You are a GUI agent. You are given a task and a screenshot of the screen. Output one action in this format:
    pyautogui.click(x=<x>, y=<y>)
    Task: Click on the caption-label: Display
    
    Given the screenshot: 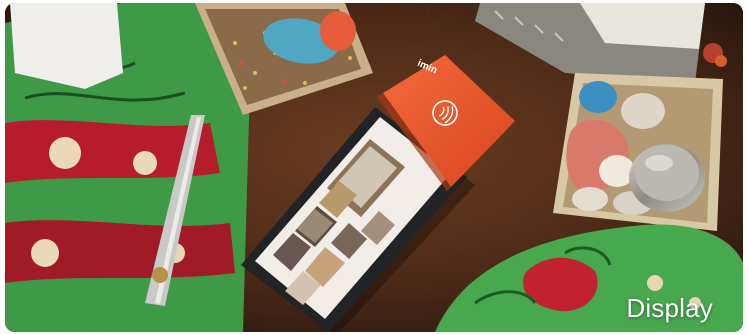 What is the action you would take?
    pyautogui.click(x=669, y=308)
    